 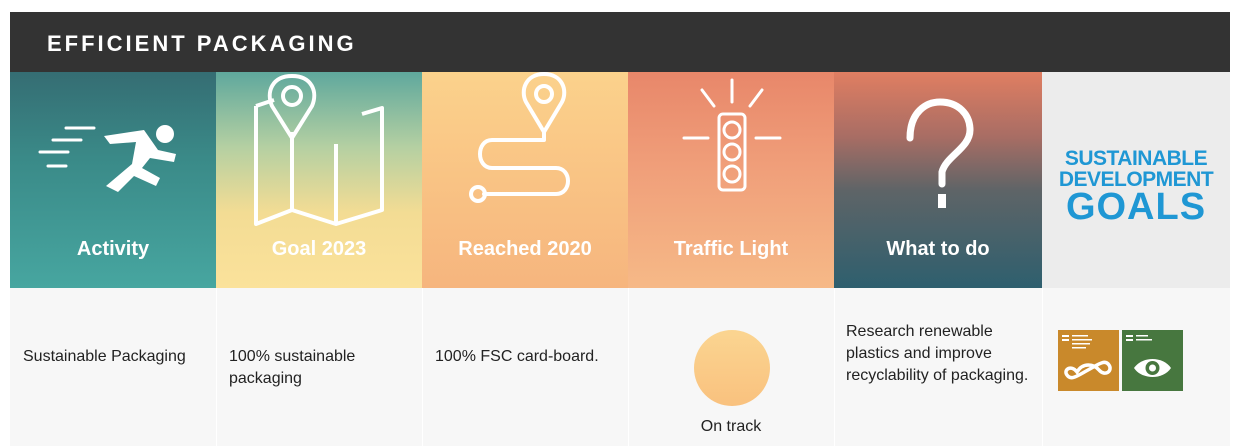 What do you see at coordinates (319, 249) in the screenshot?
I see `header-goal-2023-label: Goal 2023` at bounding box center [319, 249].